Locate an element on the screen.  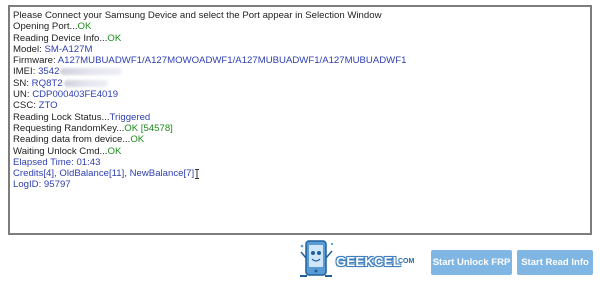
phone-mascot-icon is located at coordinates (317, 258).